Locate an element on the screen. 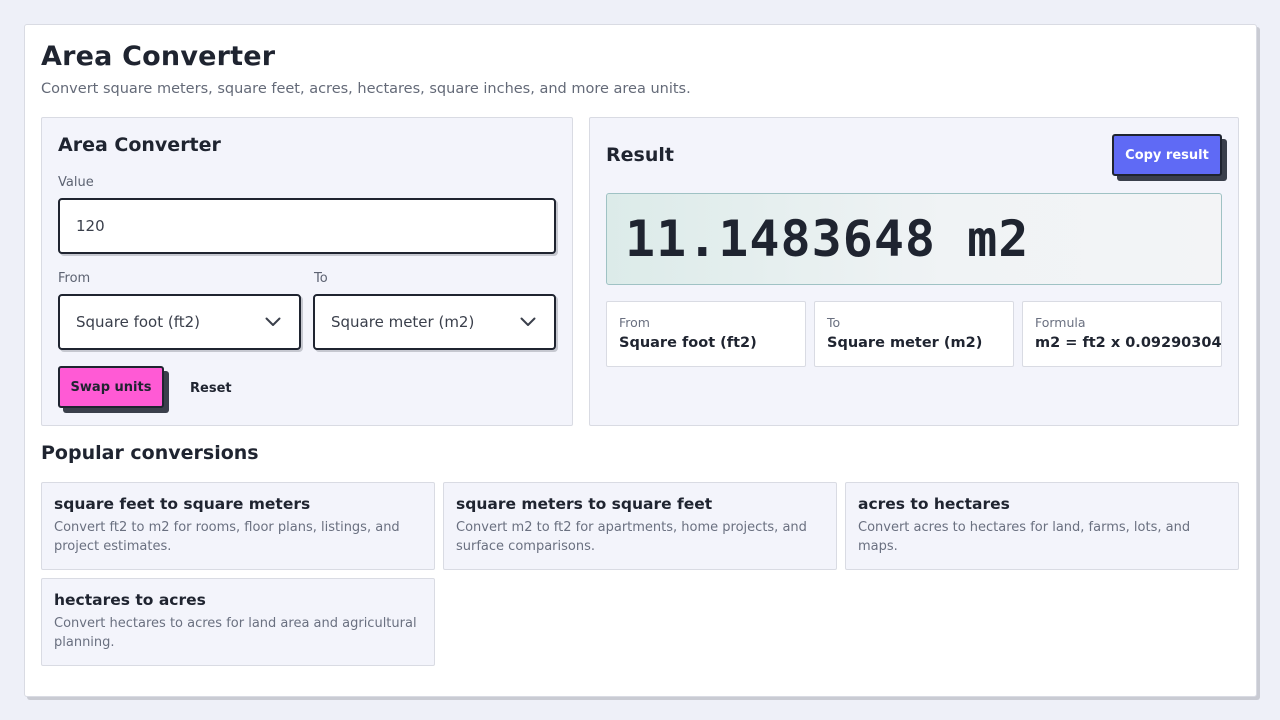 The height and width of the screenshot is (720, 1280). popular-conversion-title: square feet to square meters is located at coordinates (182, 504).